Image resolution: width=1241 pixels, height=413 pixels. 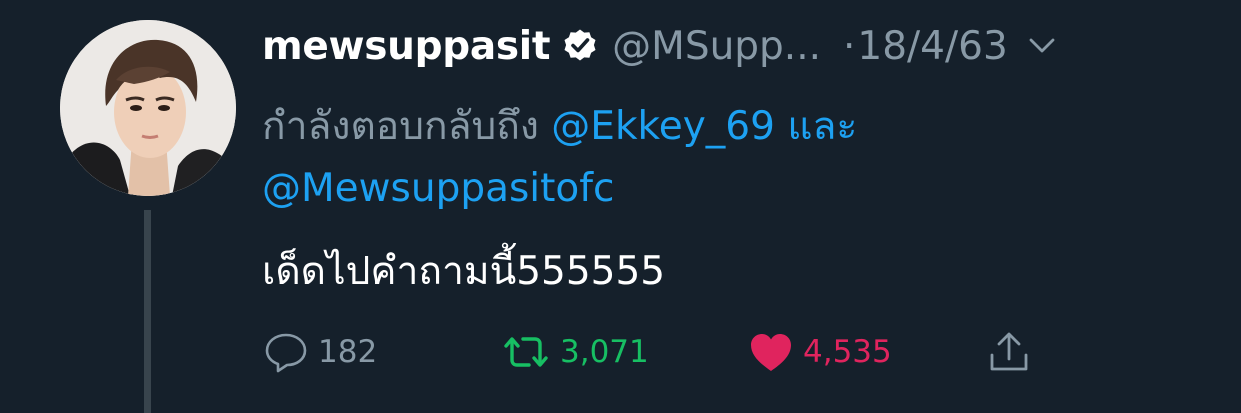 I want to click on tweet-text: เด็ดไปคำถามนี้555555, so click(x=464, y=271).